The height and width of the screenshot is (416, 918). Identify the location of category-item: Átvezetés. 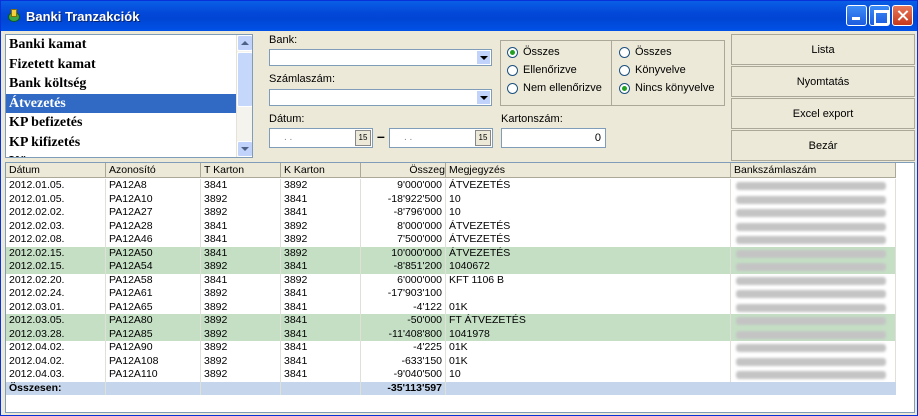
(129, 103).